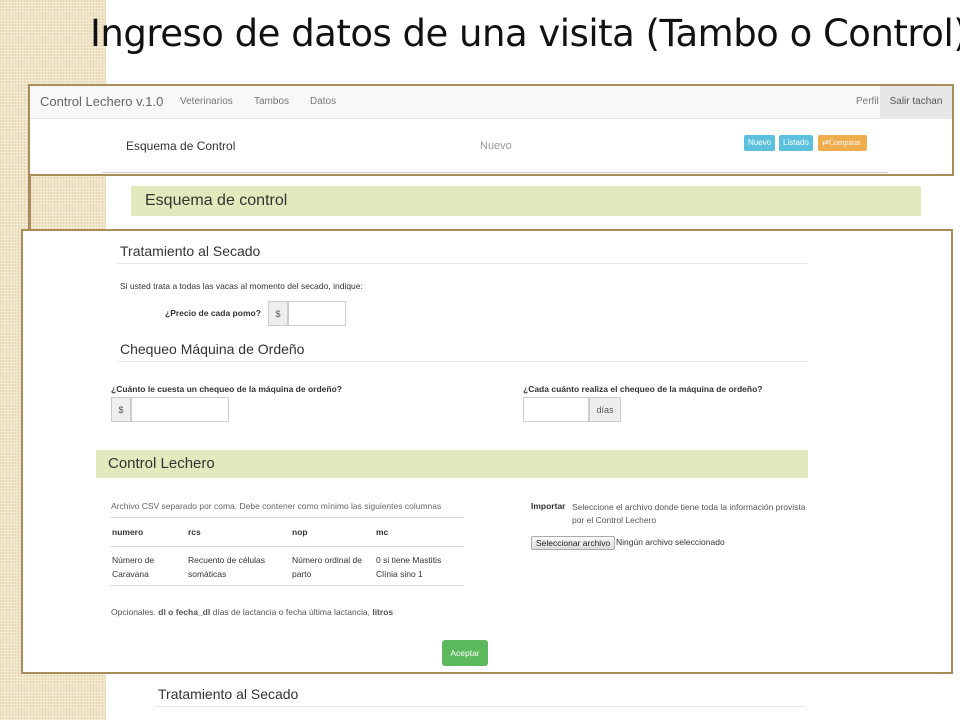 The width and height of the screenshot is (960, 720). What do you see at coordinates (495, 172) in the screenshot?
I see `header-divider` at bounding box center [495, 172].